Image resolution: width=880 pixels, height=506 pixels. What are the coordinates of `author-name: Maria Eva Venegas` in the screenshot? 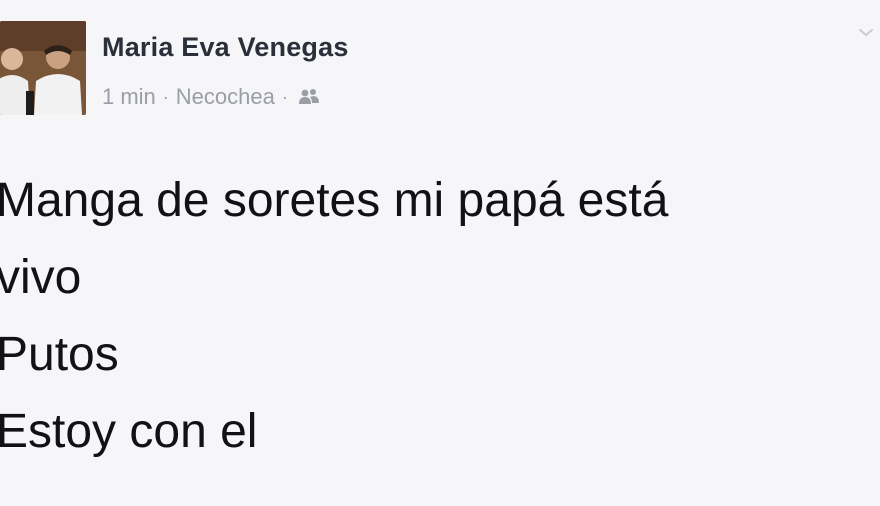 It's located at (225, 47).